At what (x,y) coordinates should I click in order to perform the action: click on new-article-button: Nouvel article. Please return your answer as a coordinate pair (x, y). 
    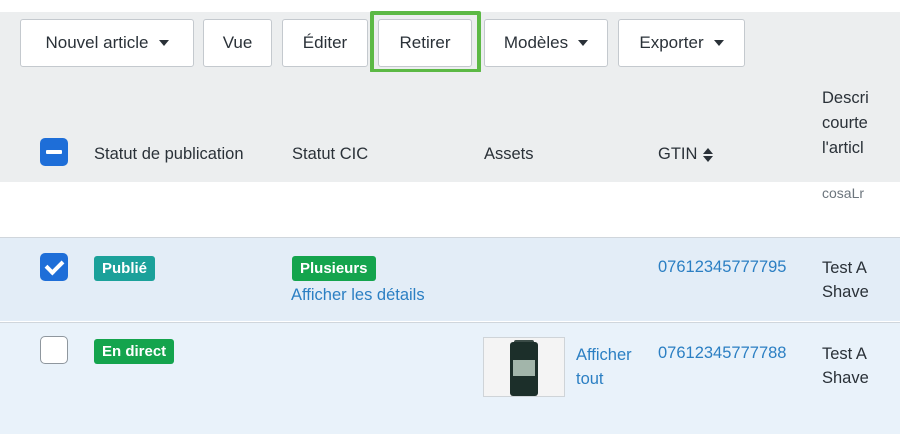
    Looking at the image, I should click on (107, 43).